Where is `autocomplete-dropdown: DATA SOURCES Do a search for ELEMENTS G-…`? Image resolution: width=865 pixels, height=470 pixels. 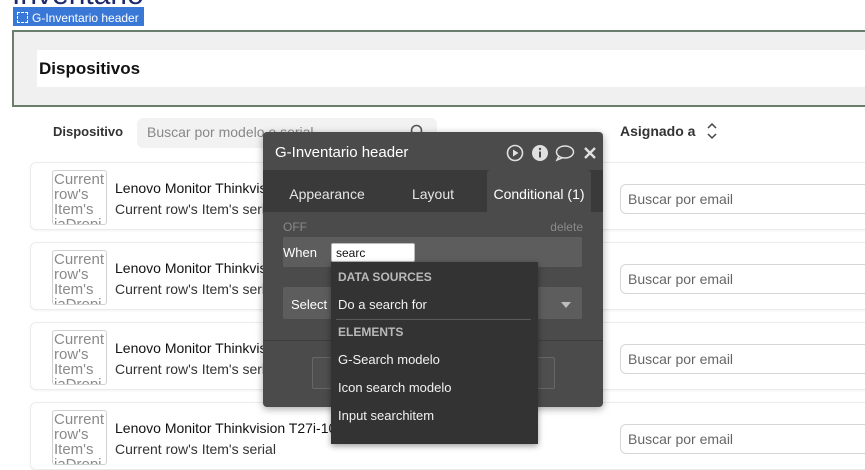
autocomplete-dropdown: DATA SOURCES Do a search for ELEMENTS G-… is located at coordinates (434, 353).